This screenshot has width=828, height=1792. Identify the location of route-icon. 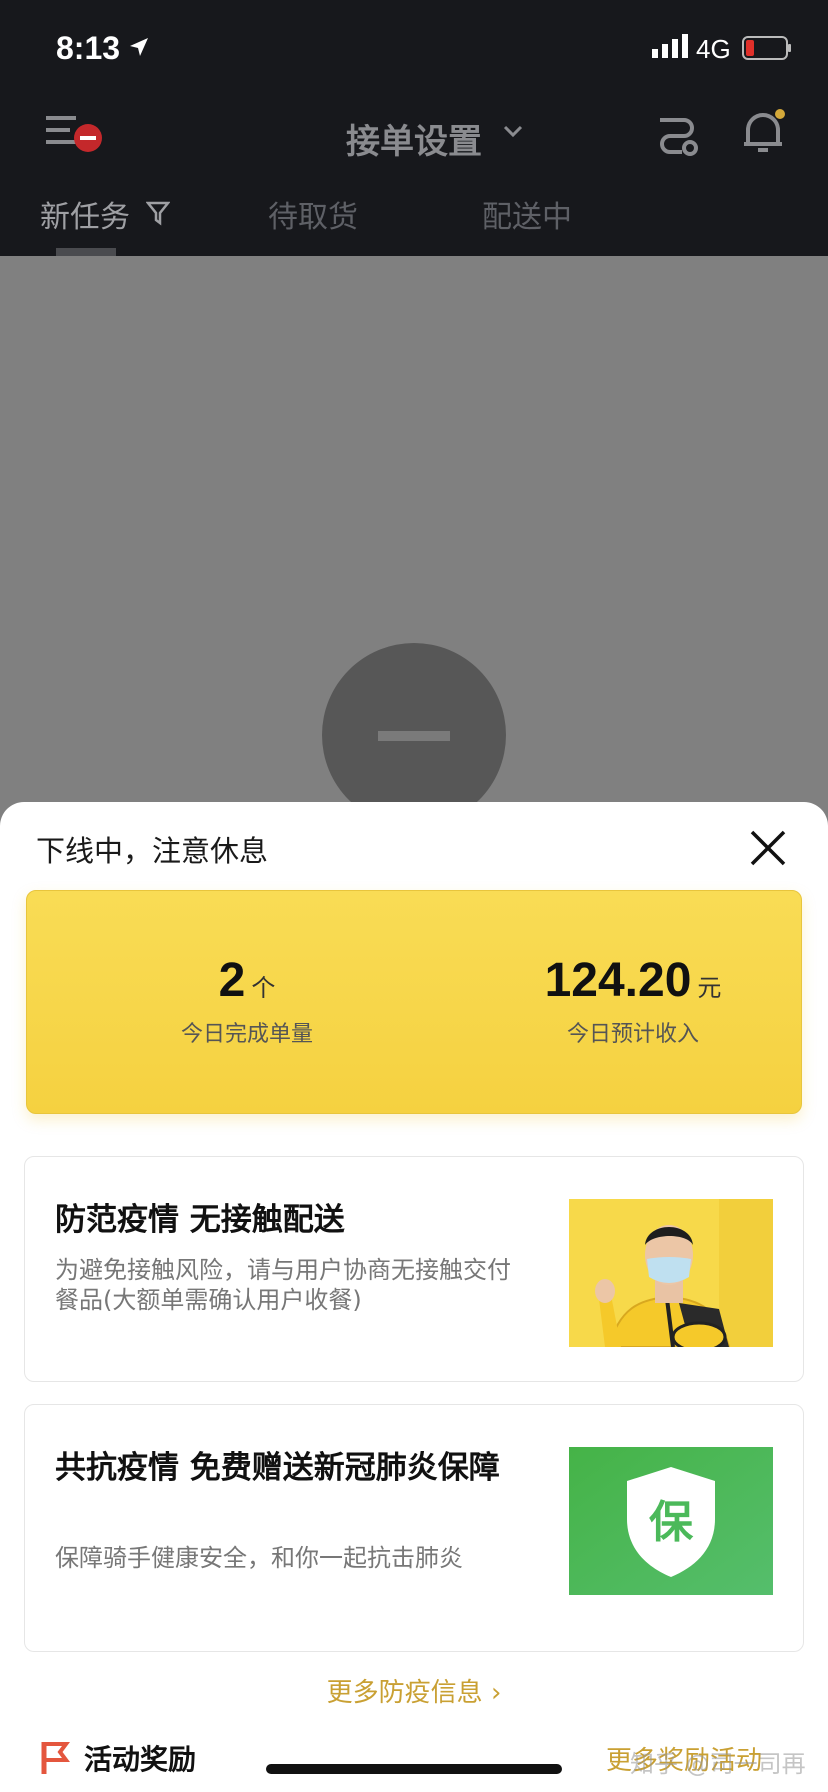
(677, 134).